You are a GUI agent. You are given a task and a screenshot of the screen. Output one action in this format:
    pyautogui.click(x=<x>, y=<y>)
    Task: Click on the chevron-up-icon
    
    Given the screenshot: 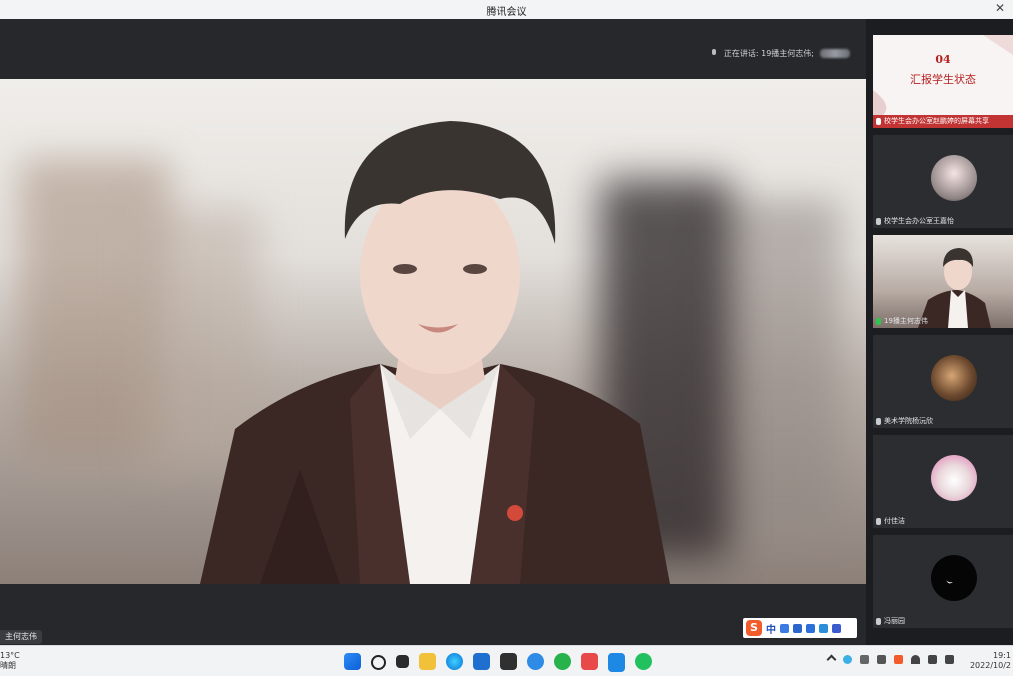 What is the action you would take?
    pyautogui.click(x=831, y=659)
    